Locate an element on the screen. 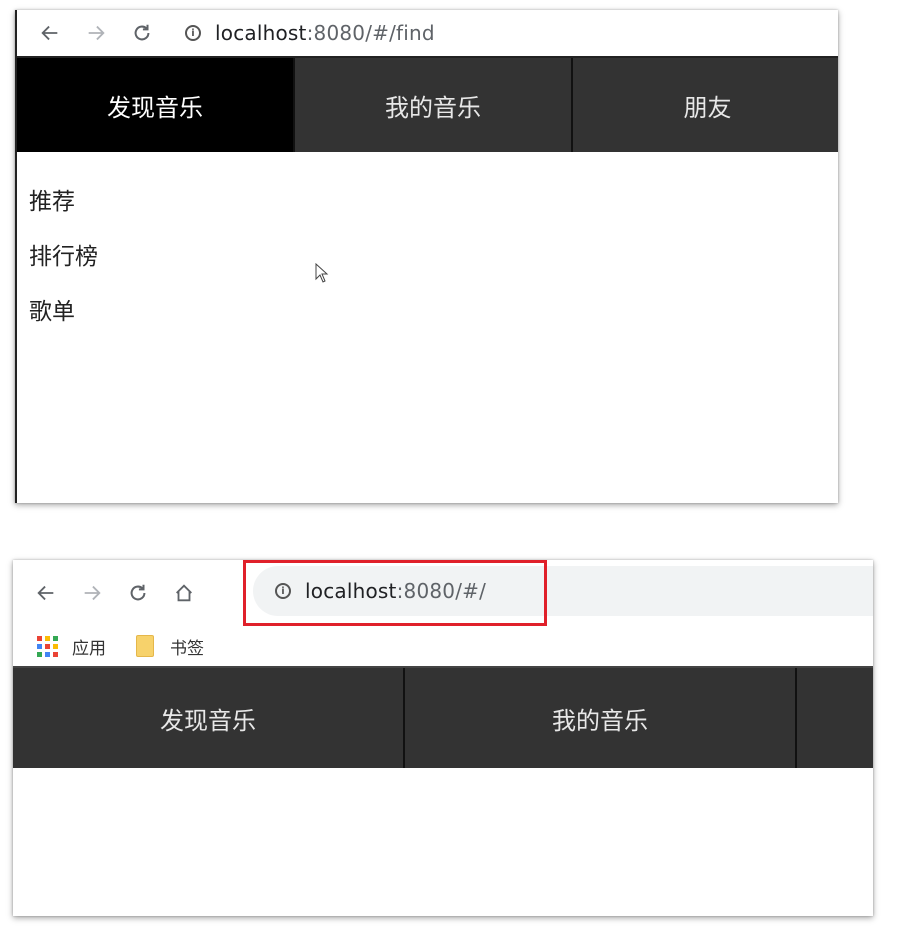  home-icon is located at coordinates (184, 593).